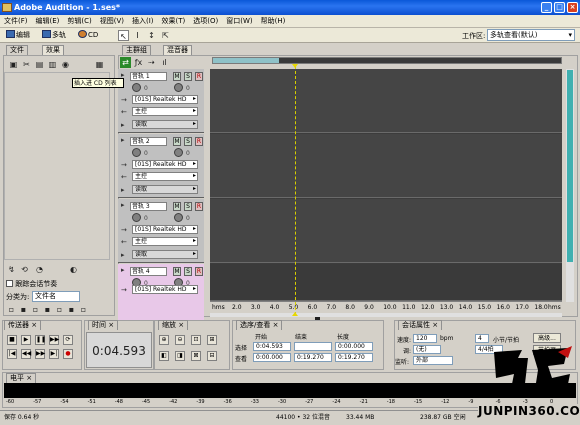 Image resolution: width=580 pixels, height=425 pixels. What do you see at coordinates (219, 231) in the screenshot?
I see `track-controls: ▸音轨 3MSR00→[01S] Realtek HD←主控▸读取` at bounding box center [219, 231].